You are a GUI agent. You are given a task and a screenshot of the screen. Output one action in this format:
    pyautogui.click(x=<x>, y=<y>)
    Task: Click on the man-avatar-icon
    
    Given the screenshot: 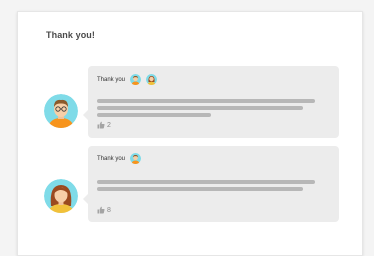 What is the action you would take?
    pyautogui.click(x=61, y=111)
    